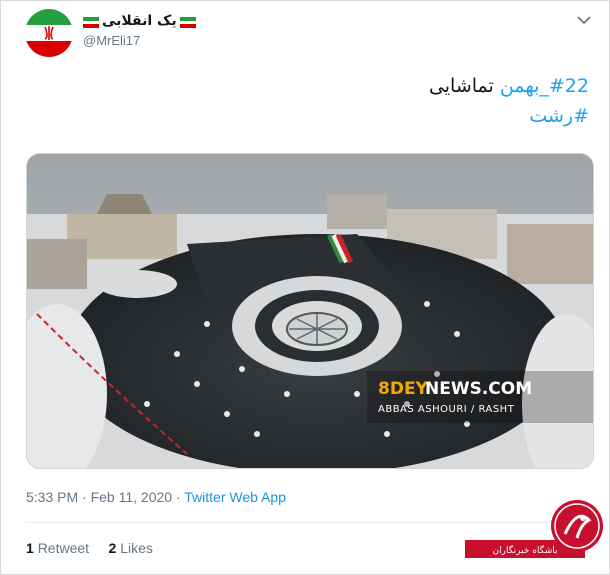 The height and width of the screenshot is (575, 610). I want to click on tweet-text: #22_بهمن تماشایی #رشت, so click(509, 101).